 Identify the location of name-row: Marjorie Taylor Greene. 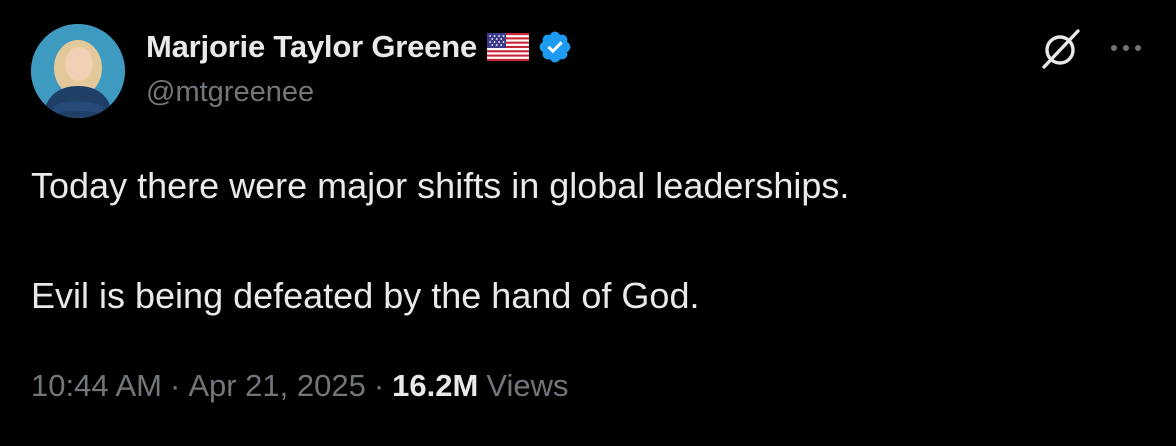
(359, 47).